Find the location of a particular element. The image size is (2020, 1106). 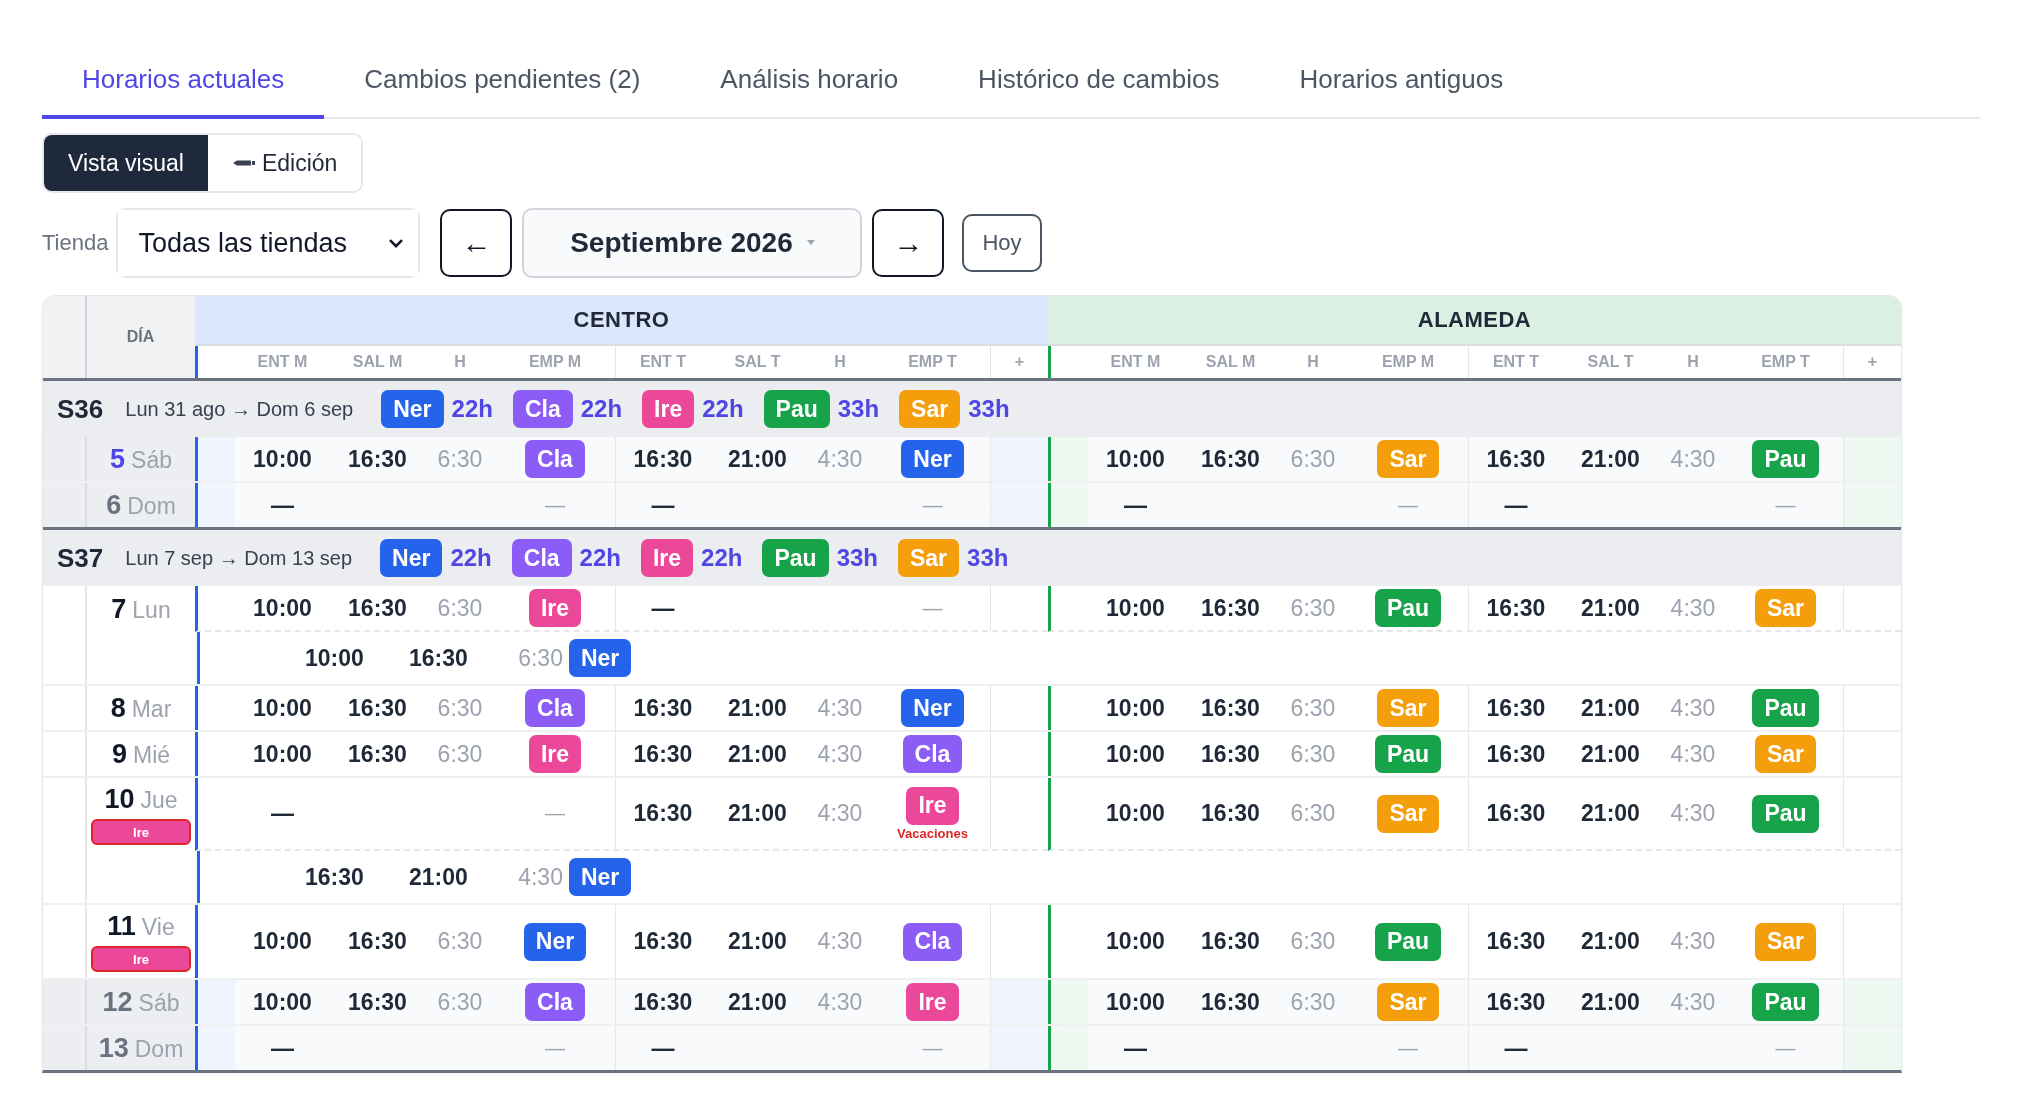

day-number: 10 is located at coordinates (119, 799).